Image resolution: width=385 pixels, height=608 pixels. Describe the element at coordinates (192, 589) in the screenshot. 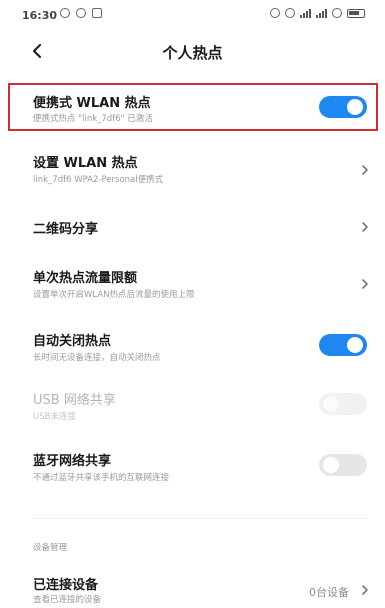

I see `row-connected-devices: 已连接设备 查看已连接的设备 0台设备` at that location.